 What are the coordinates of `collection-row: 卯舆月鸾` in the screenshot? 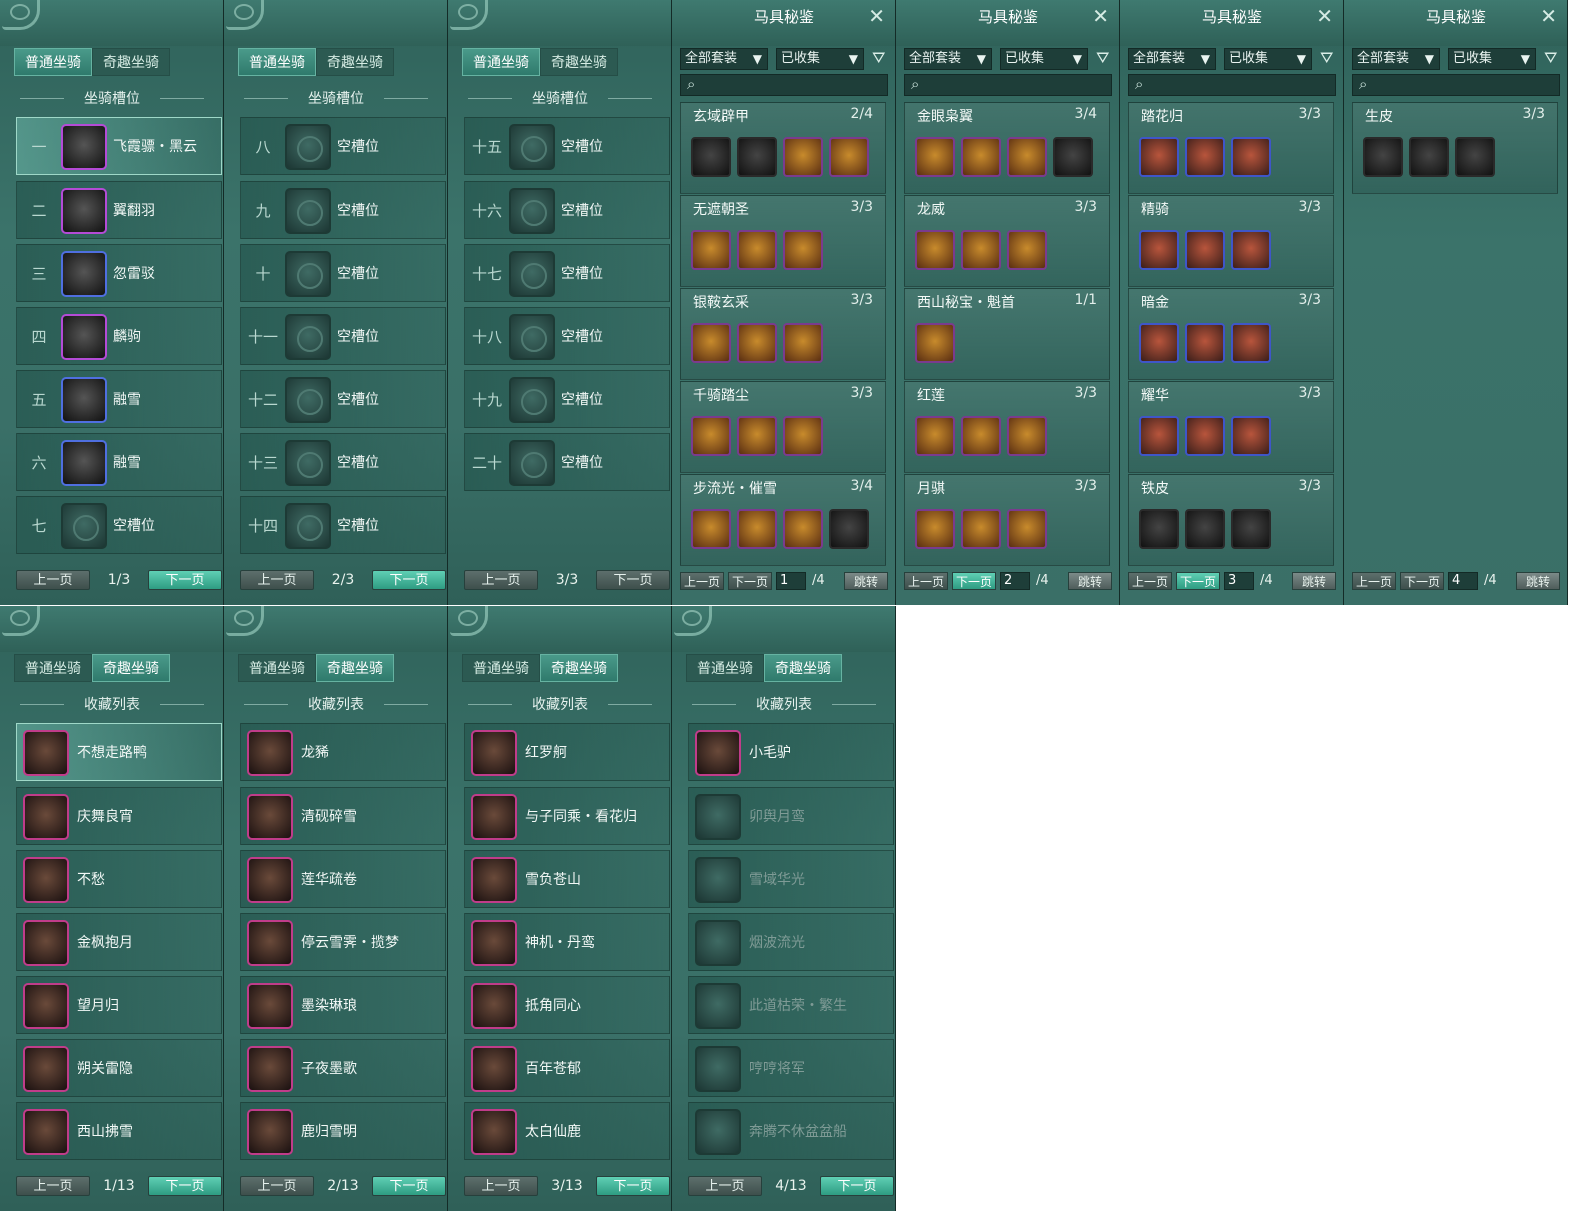 It's located at (791, 816).